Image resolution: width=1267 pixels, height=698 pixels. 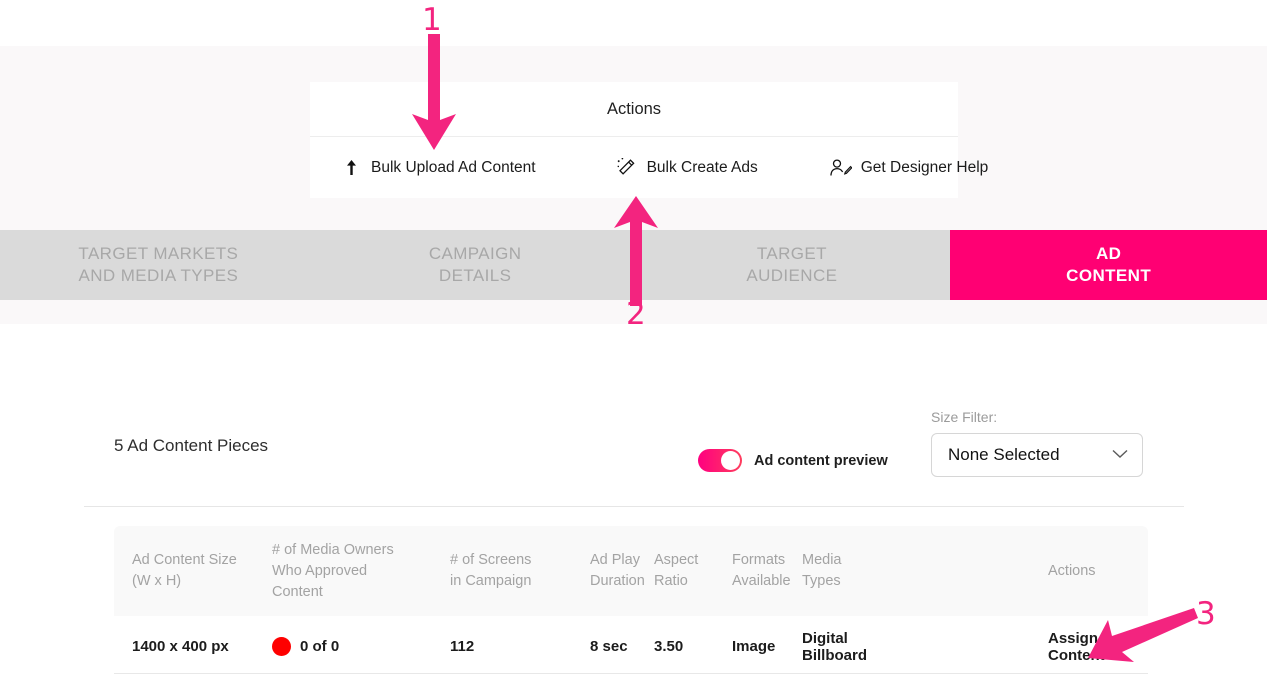 What do you see at coordinates (351, 168) in the screenshot?
I see `upload-arrow-icon` at bounding box center [351, 168].